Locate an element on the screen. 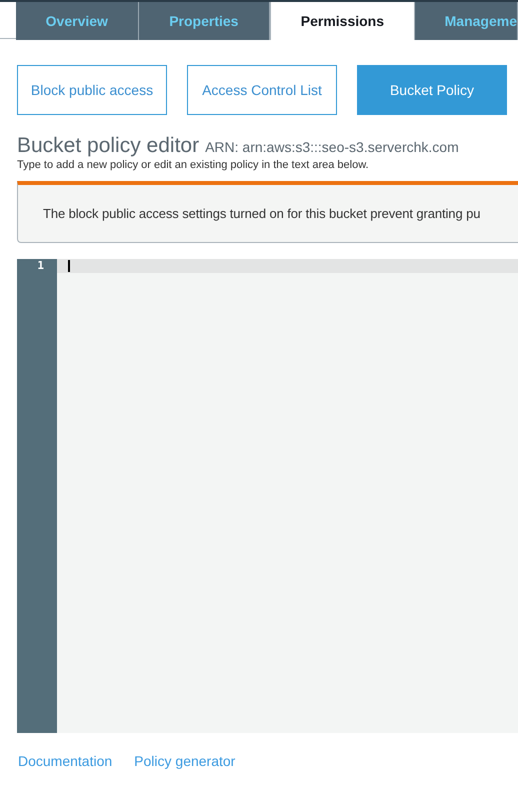  alert-message: The block public access settings turned on for this bucket prevent granting pu is located at coordinates (261, 213).